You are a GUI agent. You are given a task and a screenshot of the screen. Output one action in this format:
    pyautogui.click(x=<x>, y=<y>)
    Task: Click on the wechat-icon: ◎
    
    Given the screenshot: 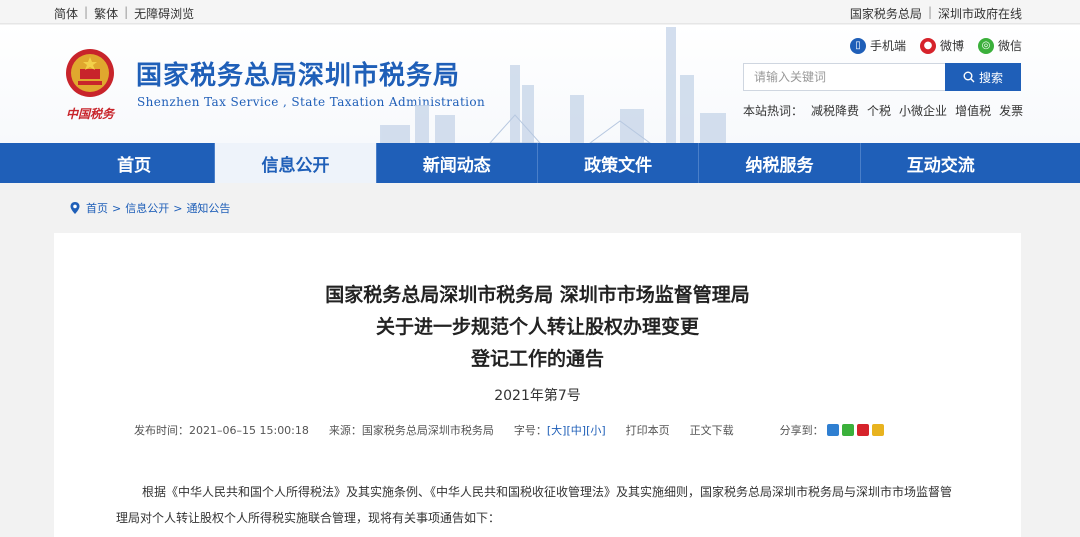 What is the action you would take?
    pyautogui.click(x=985, y=45)
    